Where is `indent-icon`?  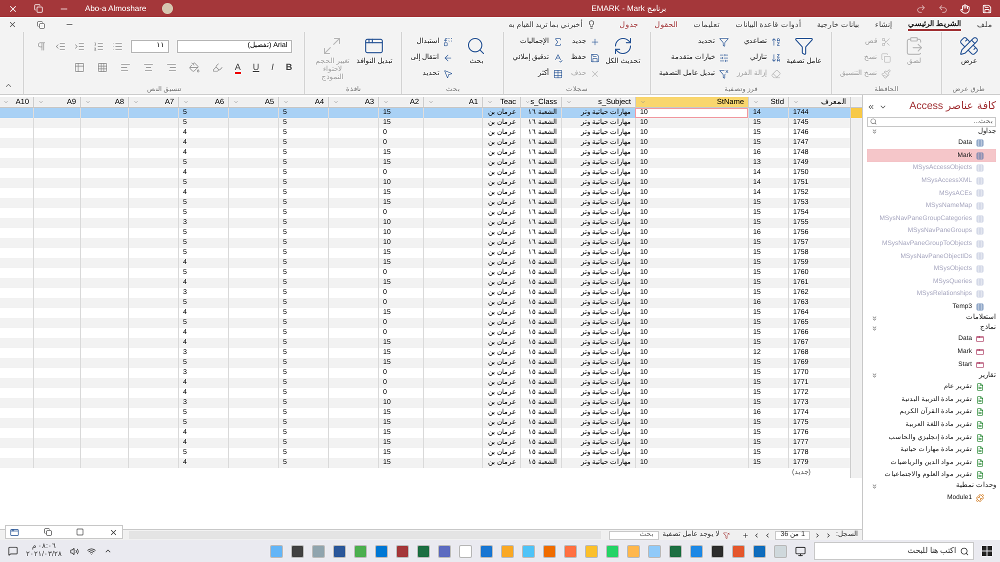 indent-icon is located at coordinates (80, 46).